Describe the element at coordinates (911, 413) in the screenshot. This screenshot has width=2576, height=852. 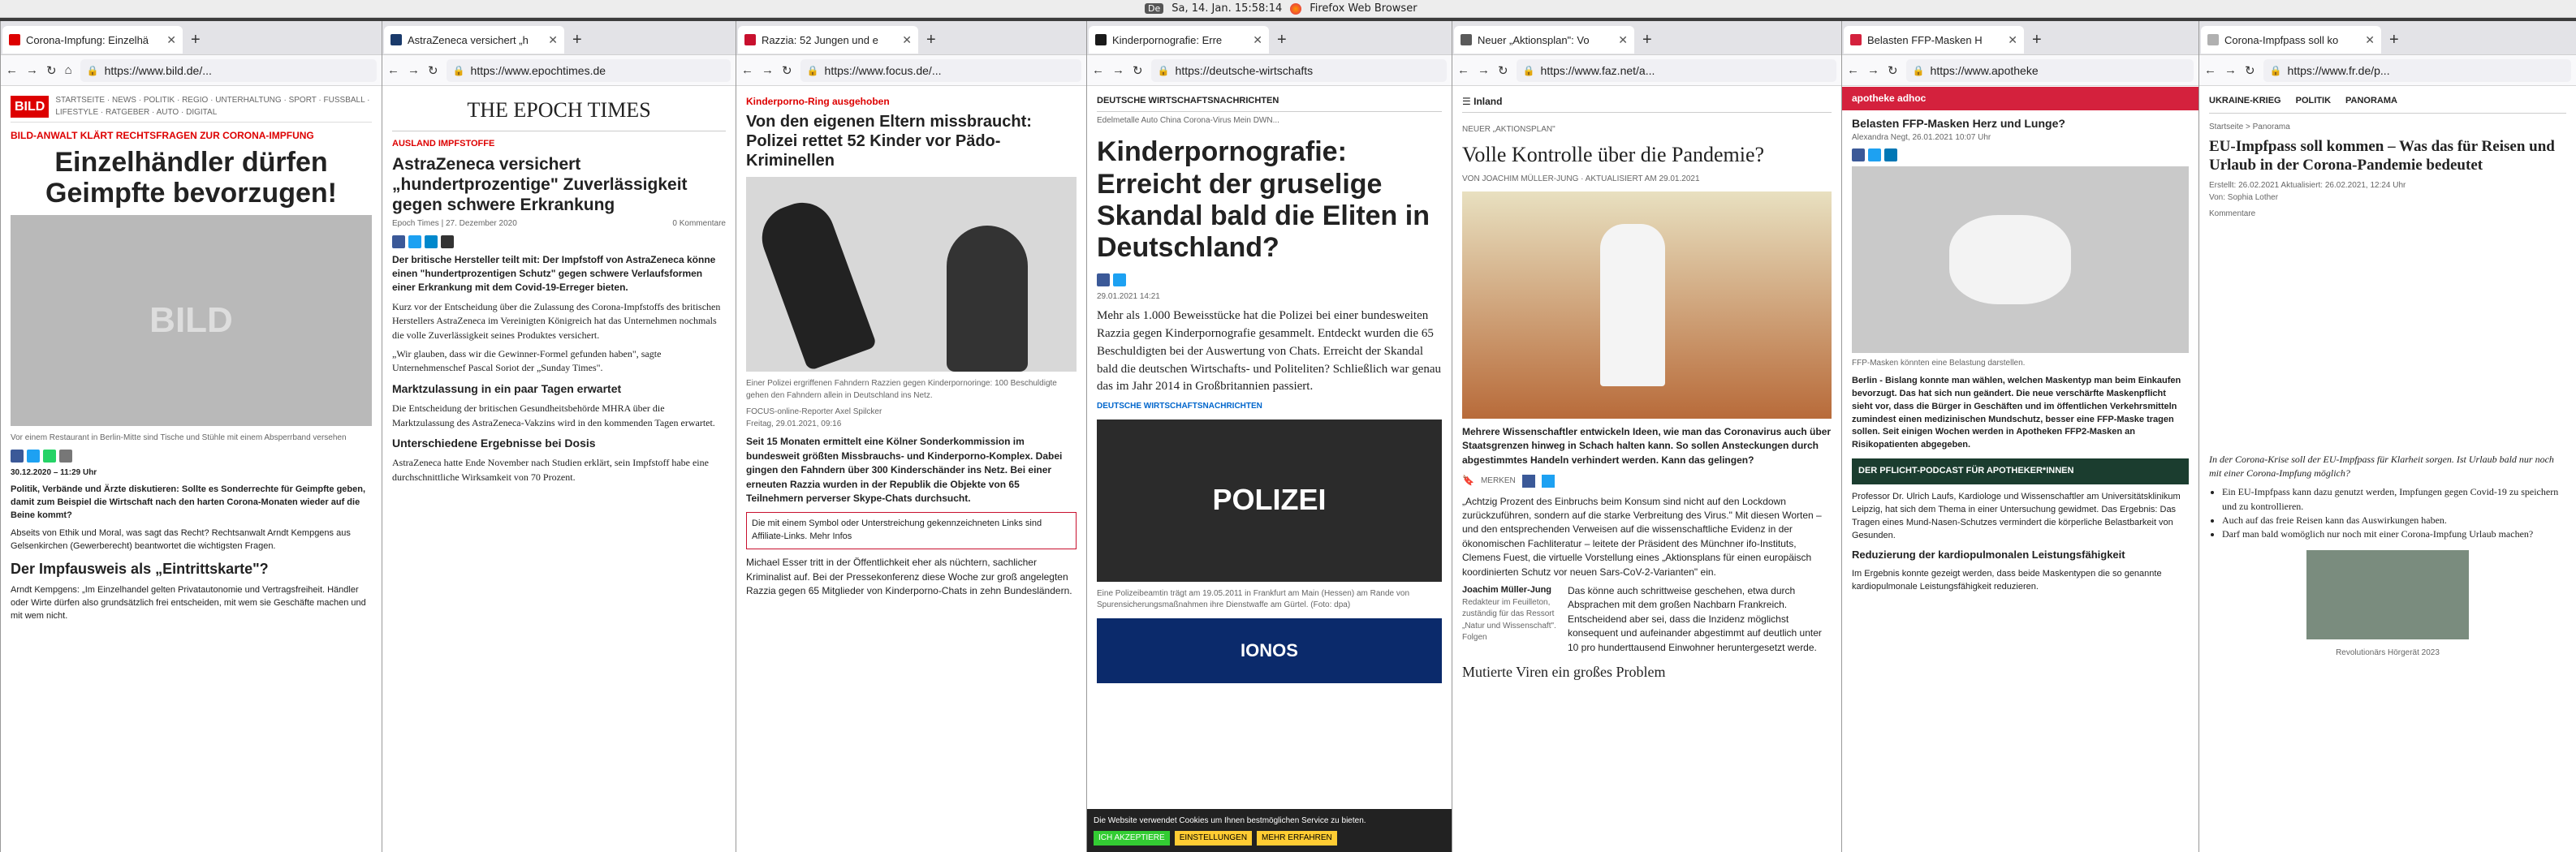
I see `article-author: FOCUS-online-Reporter Axel Spilcker` at that location.